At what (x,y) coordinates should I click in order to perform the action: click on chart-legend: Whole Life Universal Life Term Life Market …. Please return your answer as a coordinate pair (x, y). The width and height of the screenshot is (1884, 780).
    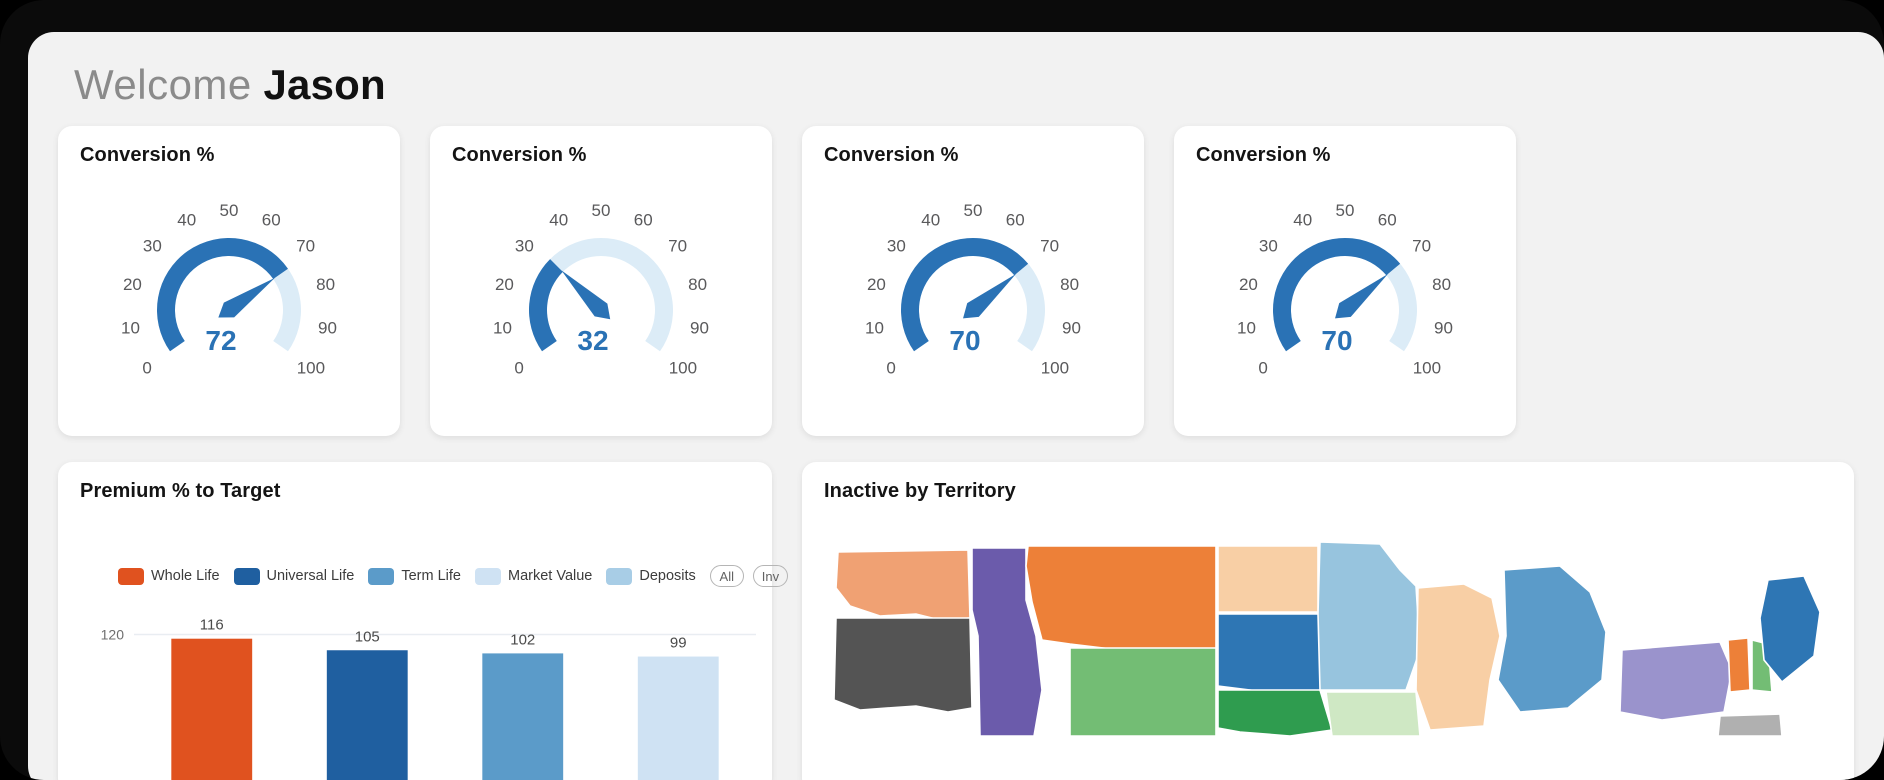
    Looking at the image, I should click on (457, 576).